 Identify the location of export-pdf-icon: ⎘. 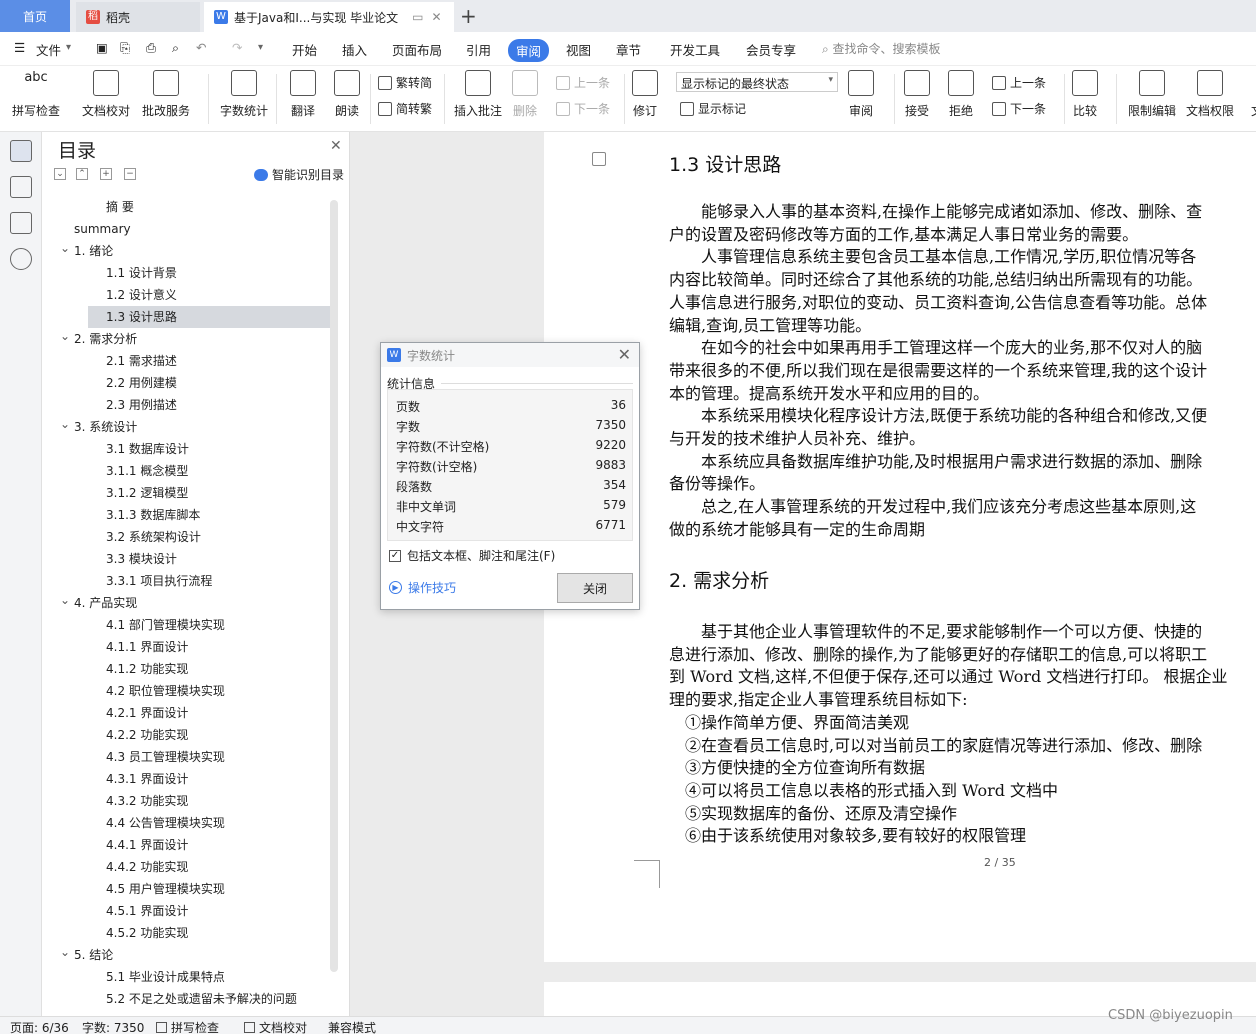
(125, 48).